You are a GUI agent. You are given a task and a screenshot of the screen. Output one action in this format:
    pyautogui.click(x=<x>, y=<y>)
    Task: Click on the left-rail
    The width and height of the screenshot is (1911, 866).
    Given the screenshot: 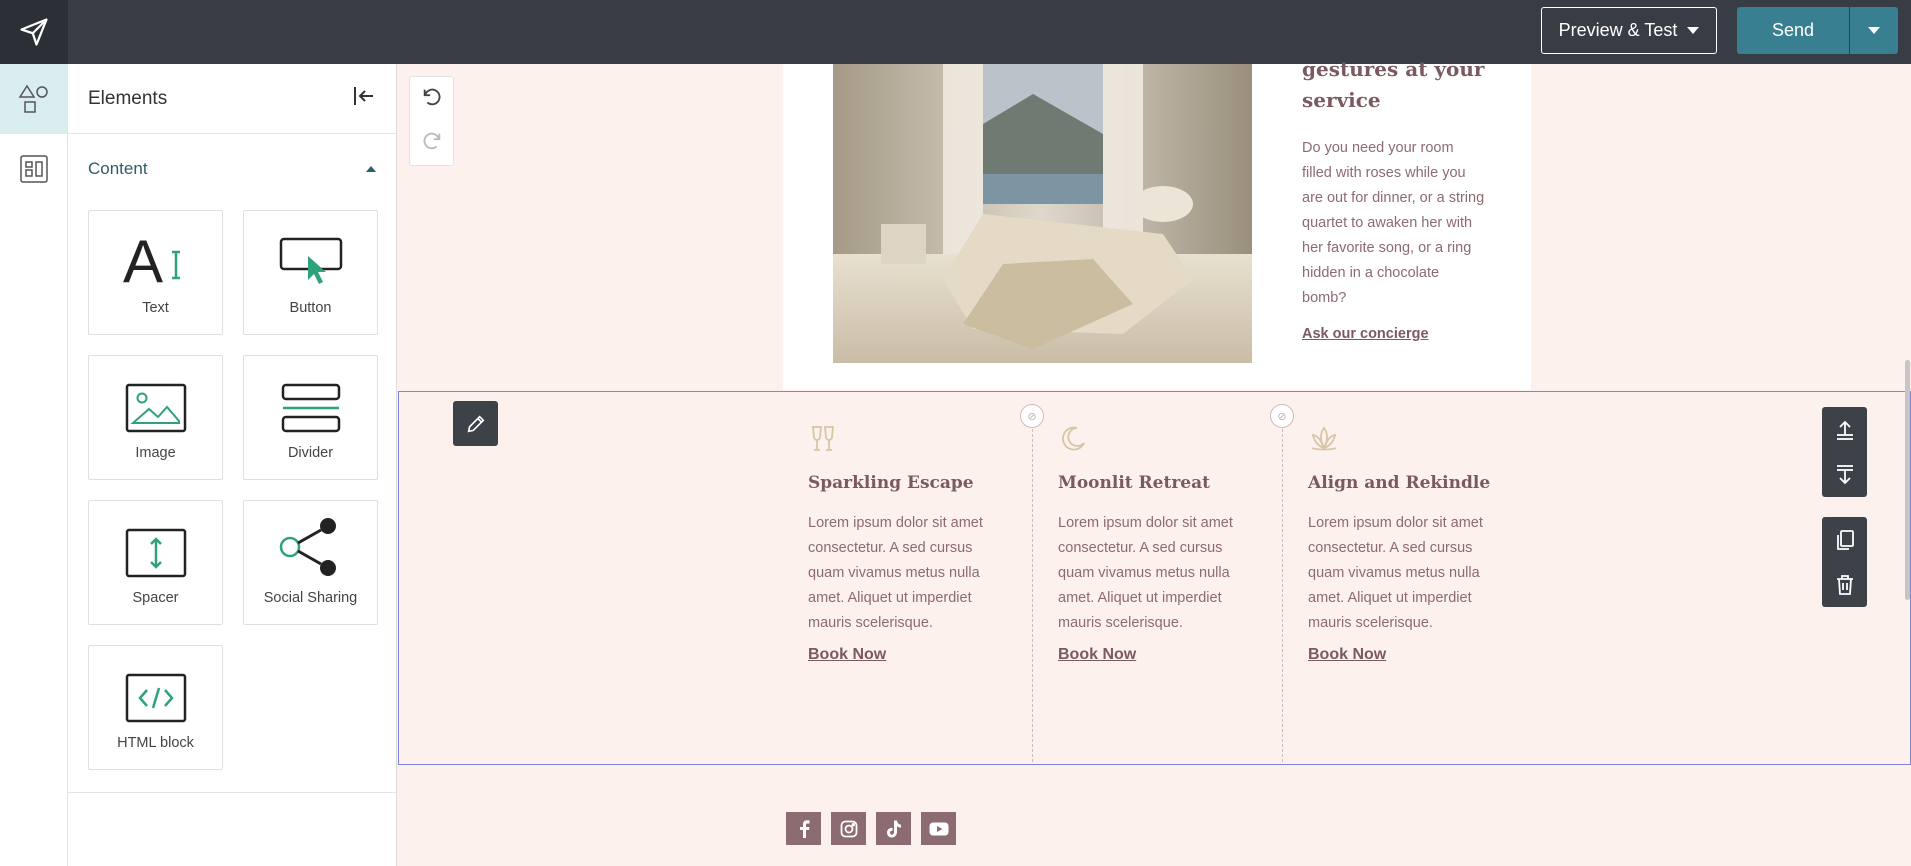 What is the action you would take?
    pyautogui.click(x=34, y=465)
    